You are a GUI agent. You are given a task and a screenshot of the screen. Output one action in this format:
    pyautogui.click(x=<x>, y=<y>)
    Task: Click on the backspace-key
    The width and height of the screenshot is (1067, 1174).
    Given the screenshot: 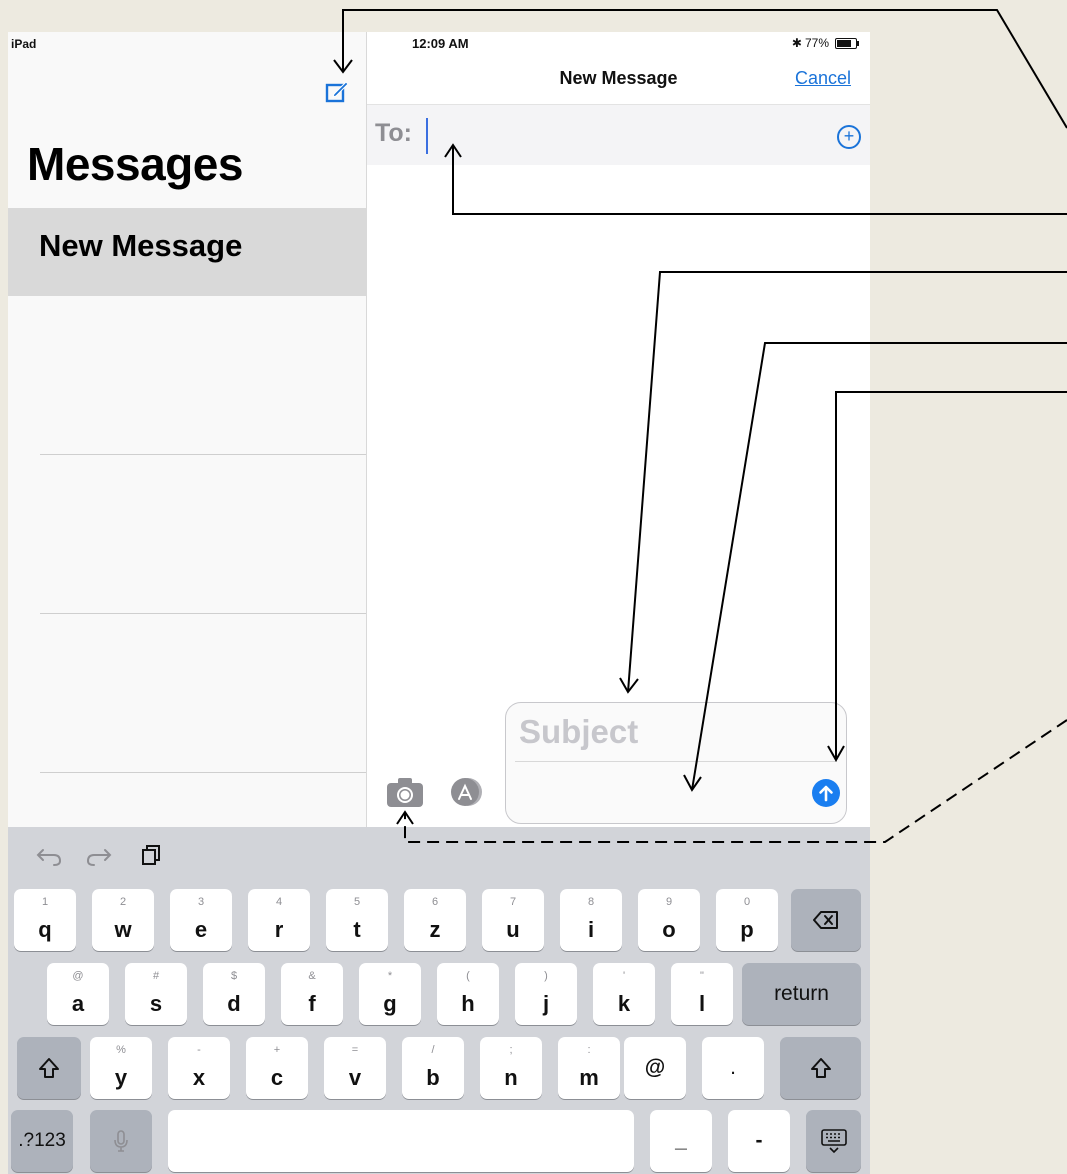 What is the action you would take?
    pyautogui.click(x=826, y=920)
    